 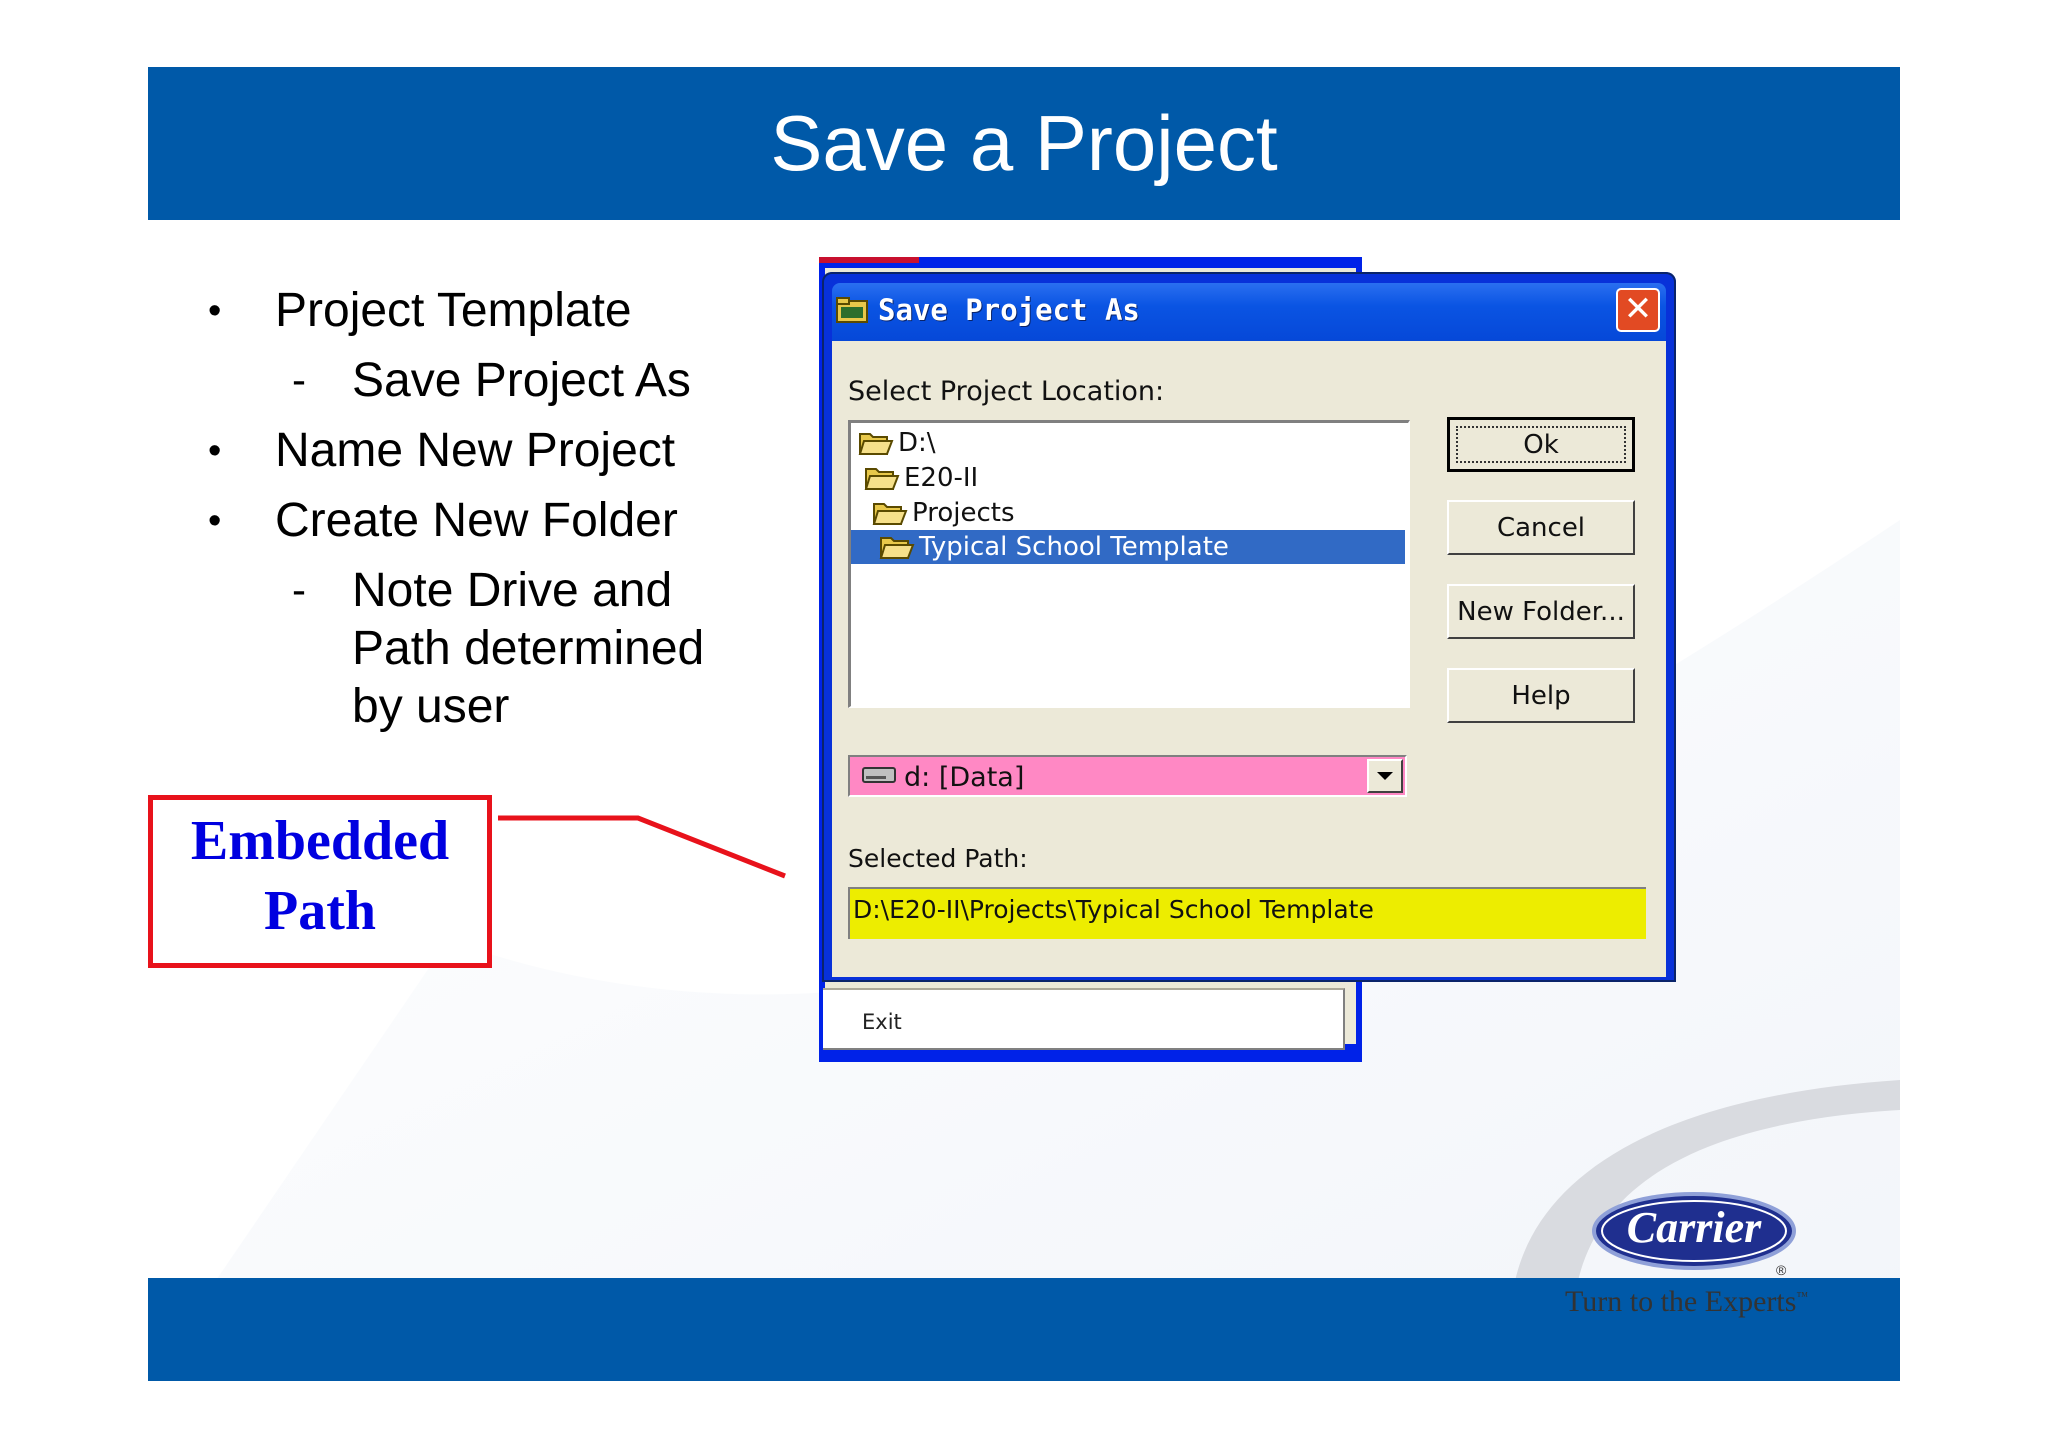 I want to click on dropdown-arrow-button, so click(x=1385, y=776).